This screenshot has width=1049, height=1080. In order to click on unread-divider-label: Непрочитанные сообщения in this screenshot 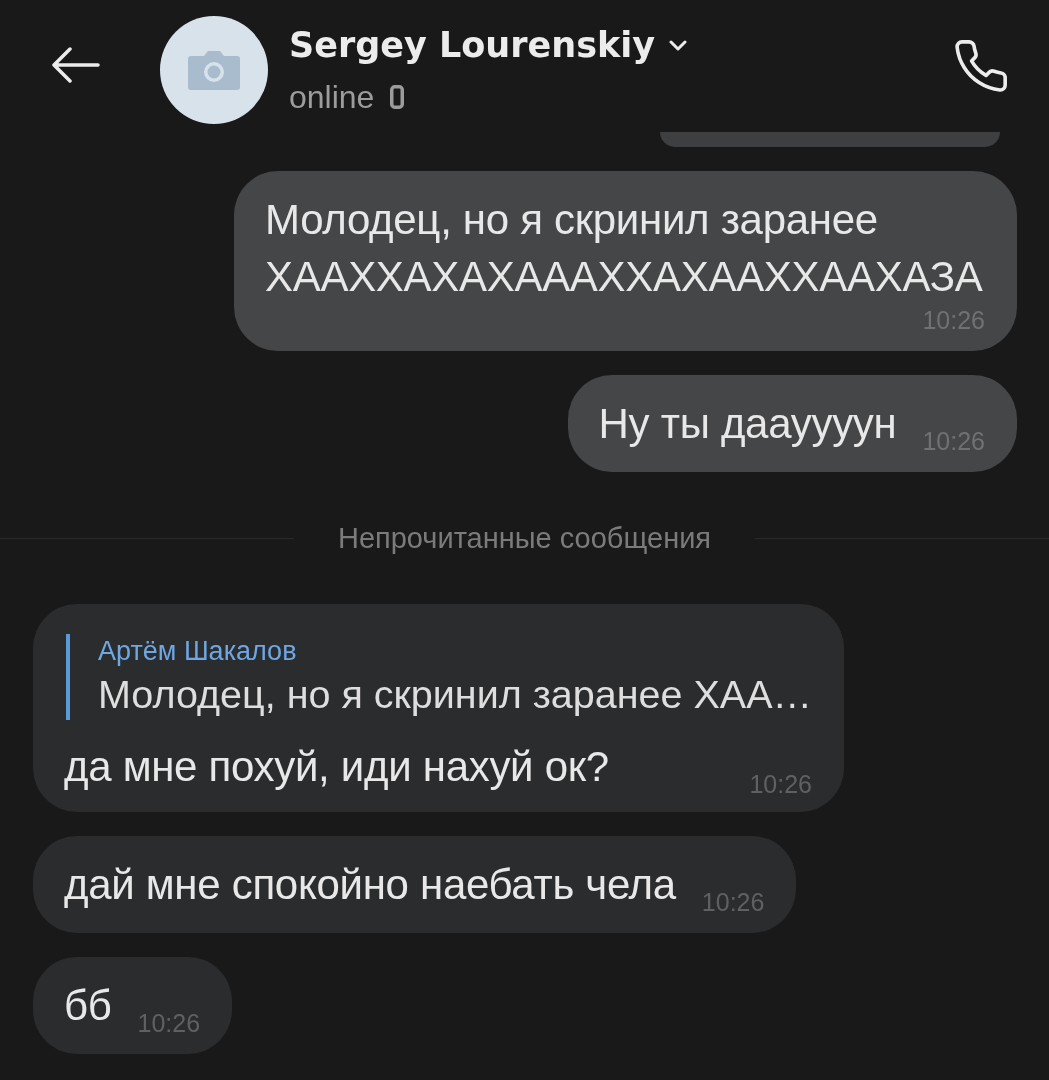, I will do `click(524, 538)`.